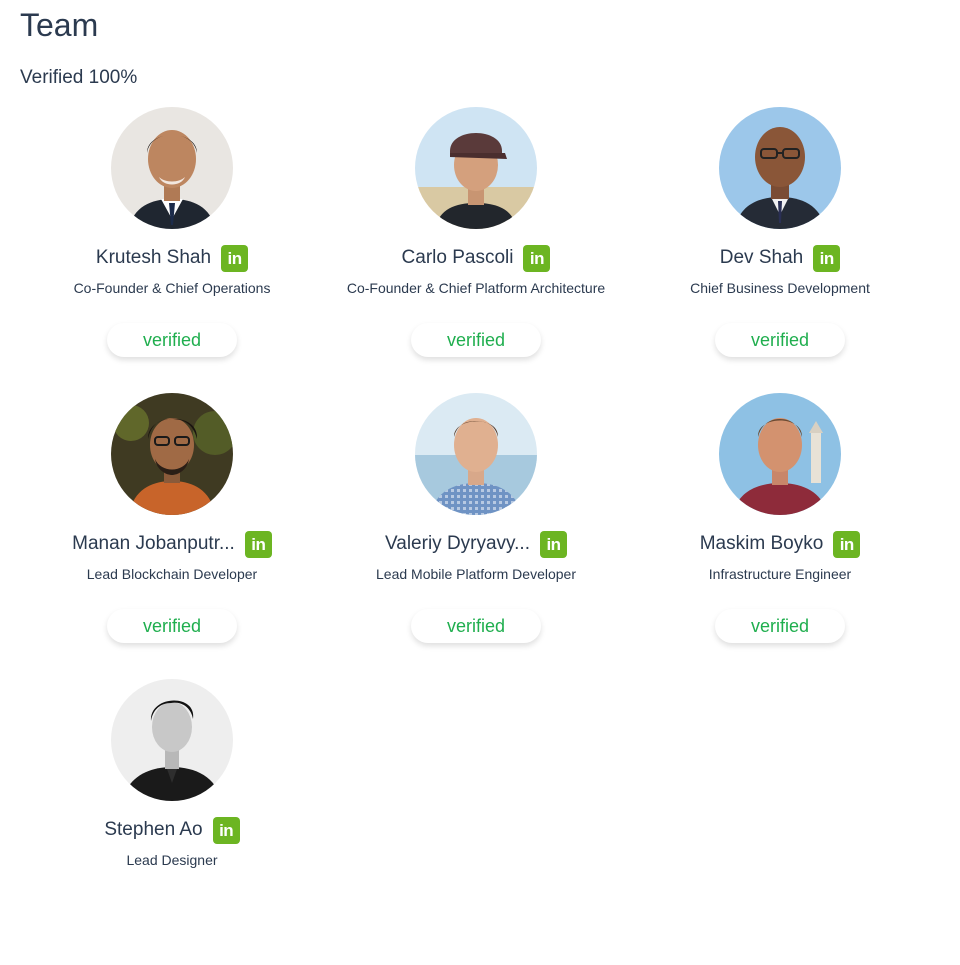  I want to click on name-row: Valeriy Dyryavy... in, so click(476, 544).